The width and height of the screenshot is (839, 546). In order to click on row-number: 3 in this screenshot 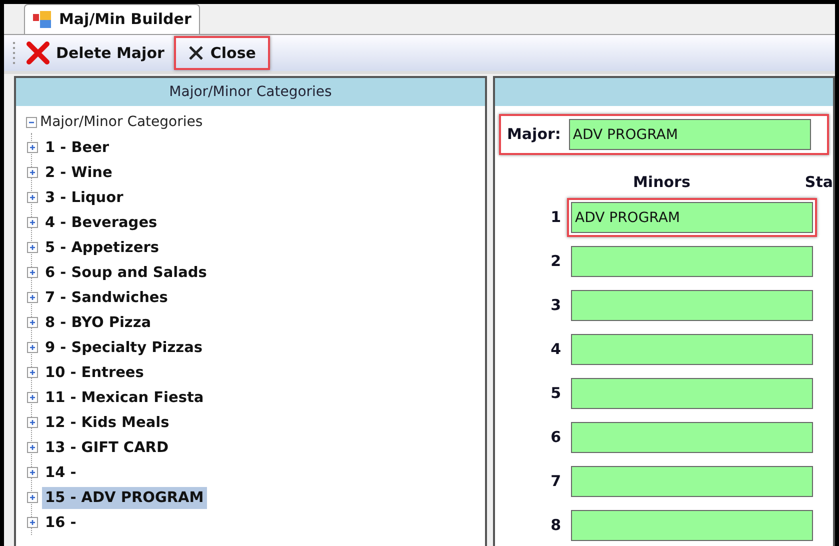, I will do `click(556, 305)`.